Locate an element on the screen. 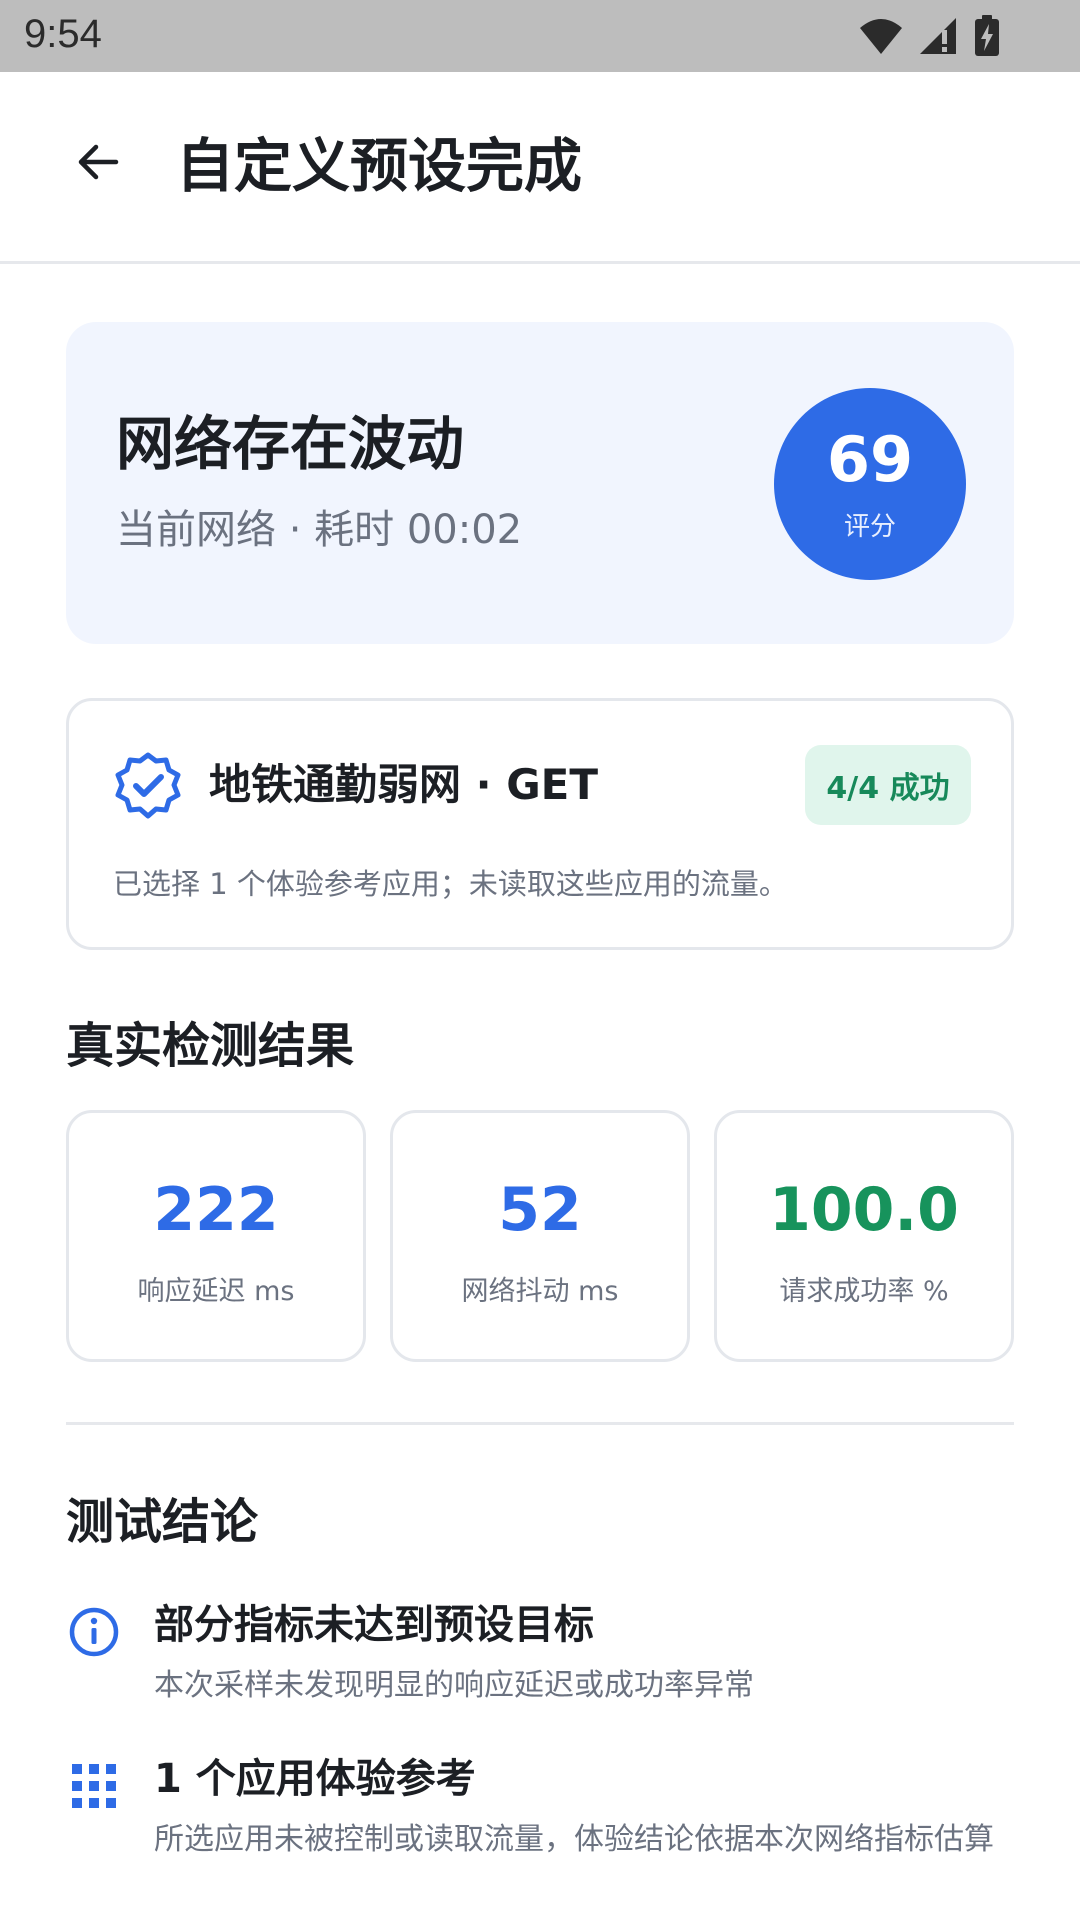 The height and width of the screenshot is (1920, 1080). conclusion-title: 部分指标未达到预设目标 is located at coordinates (374, 1625).